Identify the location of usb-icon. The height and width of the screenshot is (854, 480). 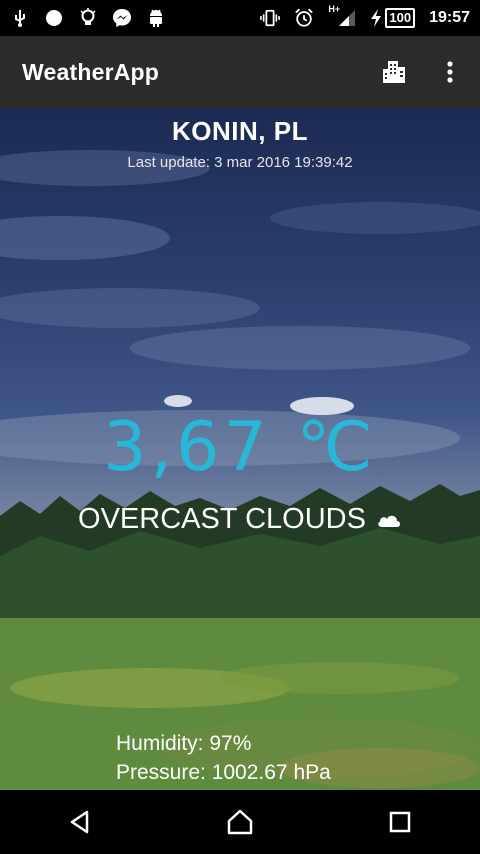
(20, 18).